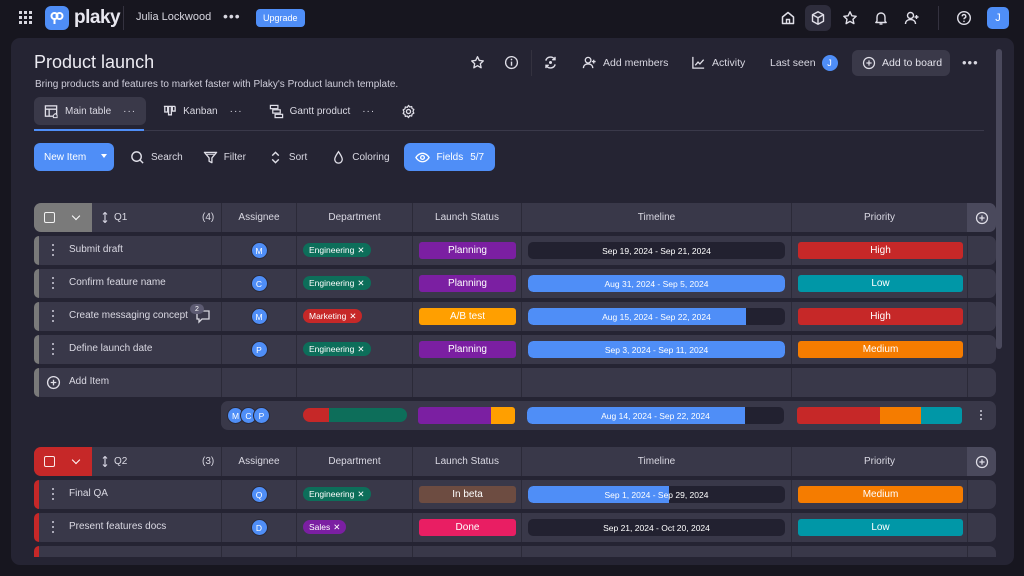 The width and height of the screenshot is (1024, 576). I want to click on department-cell: Marketing ✕, so click(354, 316).